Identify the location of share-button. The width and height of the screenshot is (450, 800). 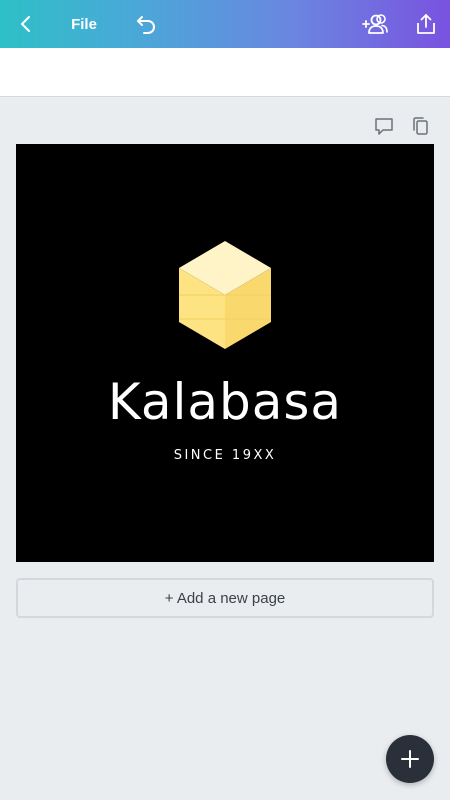
(426, 24).